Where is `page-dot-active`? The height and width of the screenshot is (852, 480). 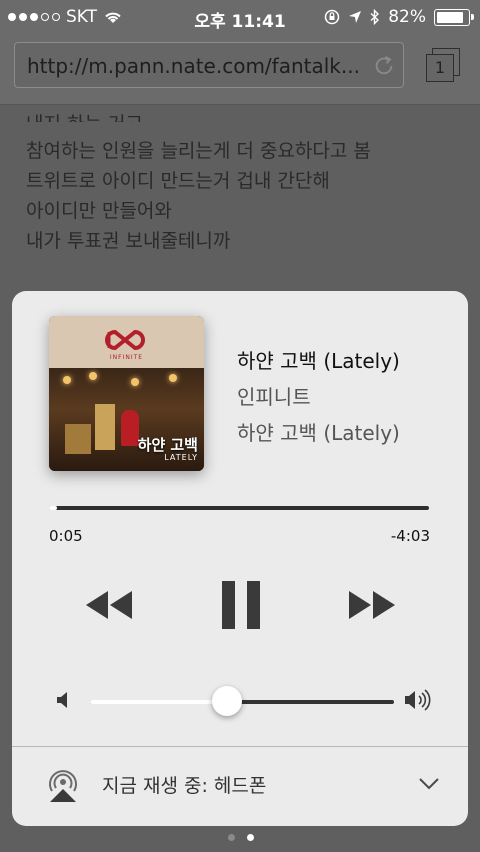
page-dot-active is located at coordinates (250, 837).